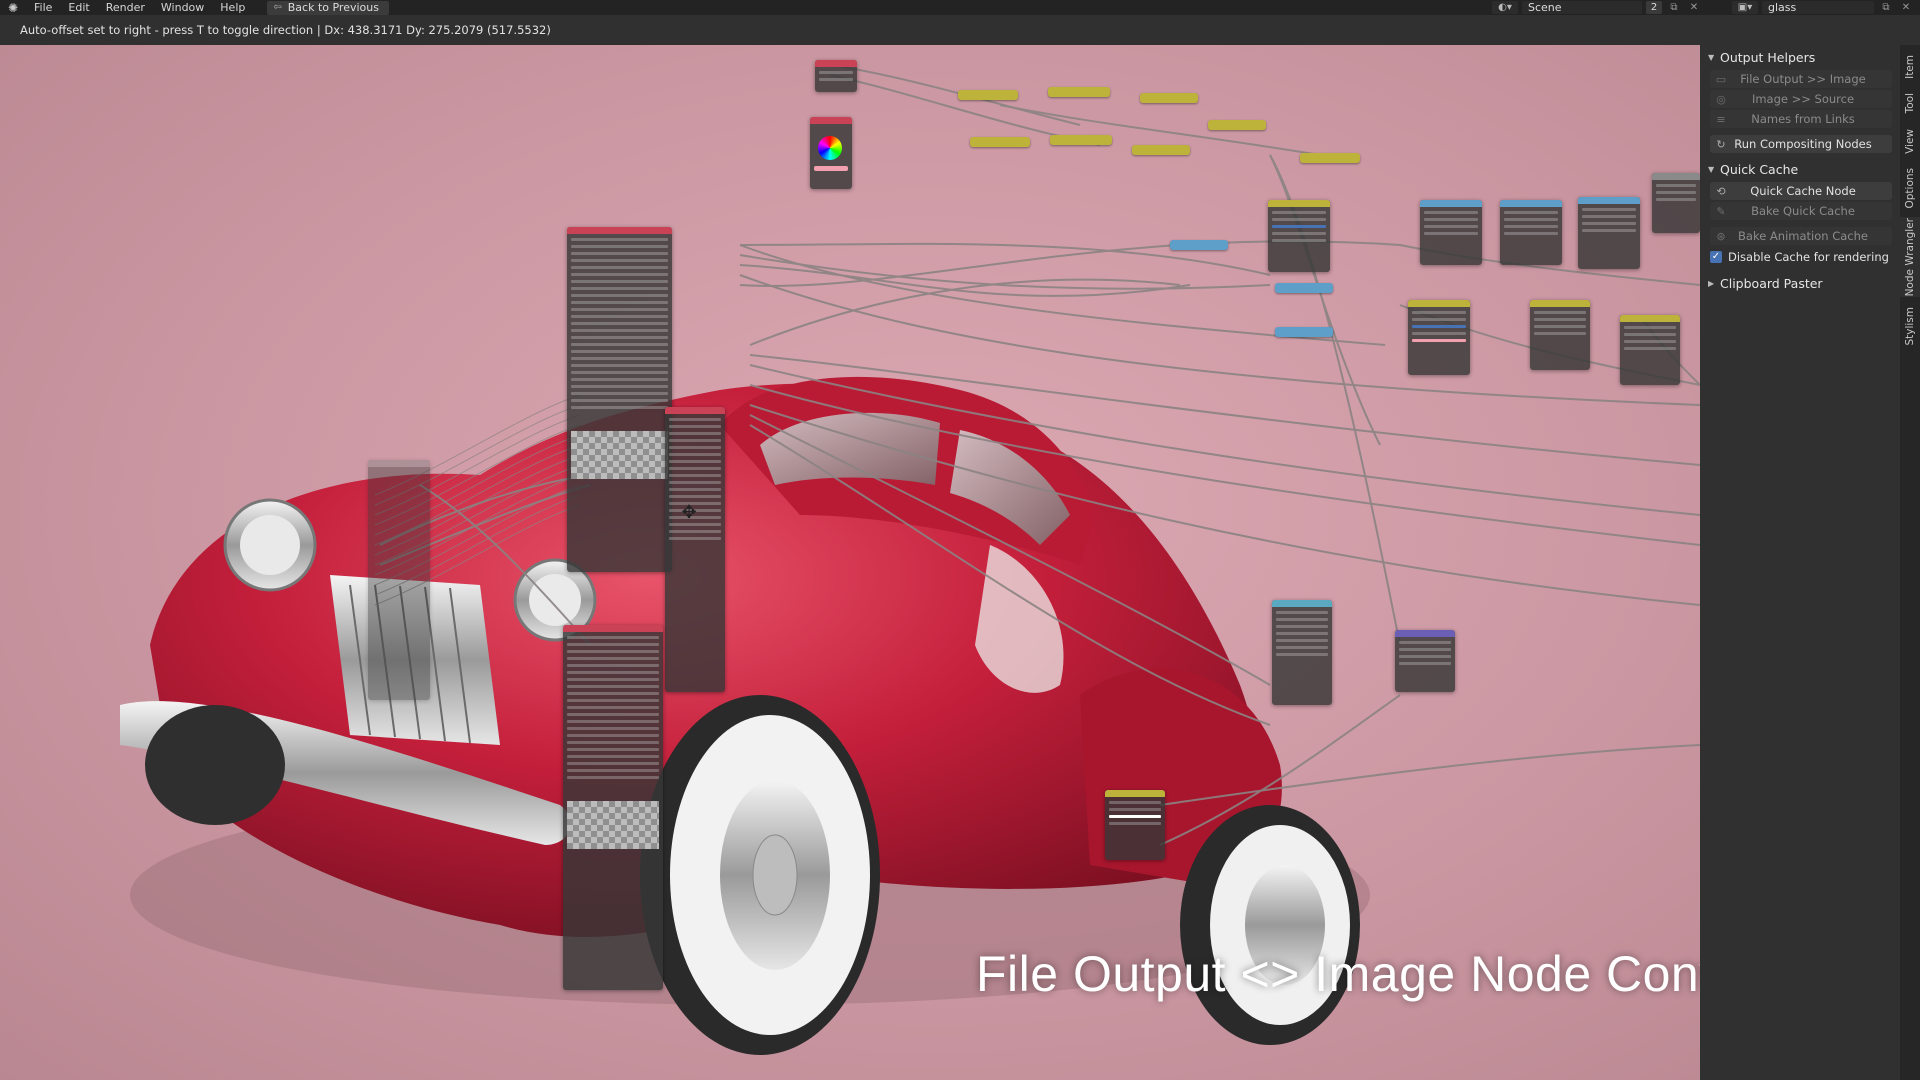 The image size is (1920, 1080). What do you see at coordinates (619, 455) in the screenshot?
I see `render-preview-thumbnail` at bounding box center [619, 455].